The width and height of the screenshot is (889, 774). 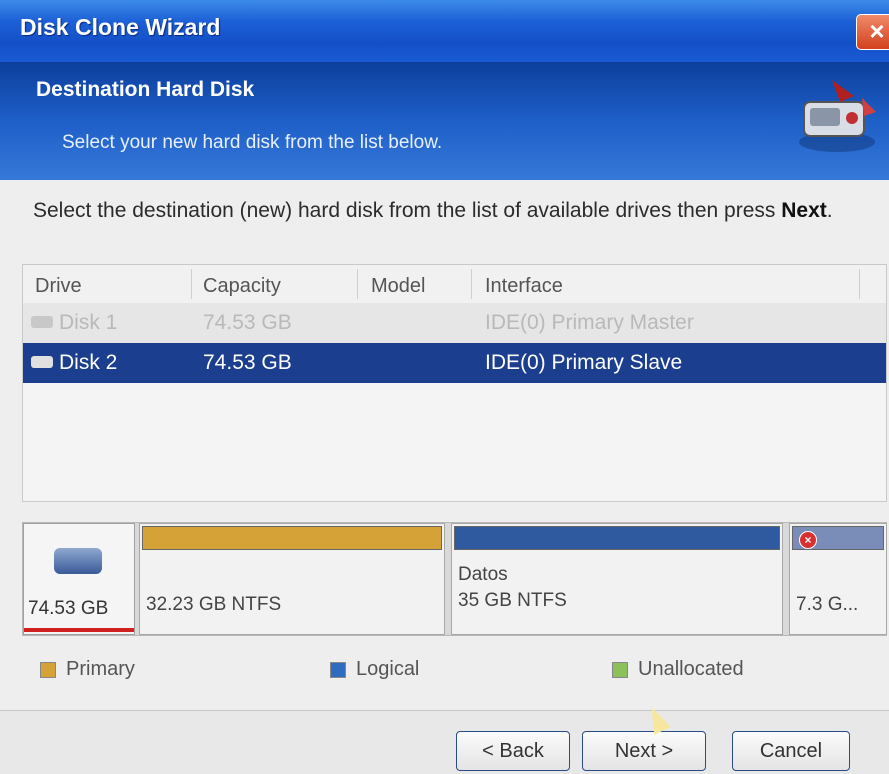 What do you see at coordinates (48, 670) in the screenshot?
I see `primary-swatch-icon` at bounding box center [48, 670].